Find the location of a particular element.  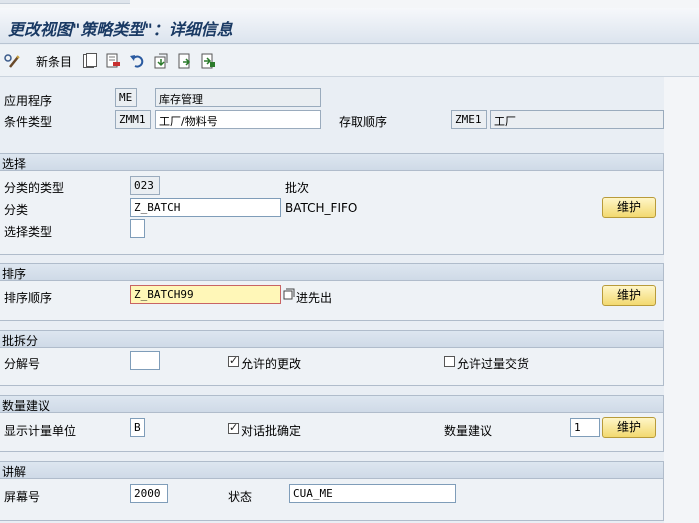

class-type-label: 分类的类型 is located at coordinates (34, 188).